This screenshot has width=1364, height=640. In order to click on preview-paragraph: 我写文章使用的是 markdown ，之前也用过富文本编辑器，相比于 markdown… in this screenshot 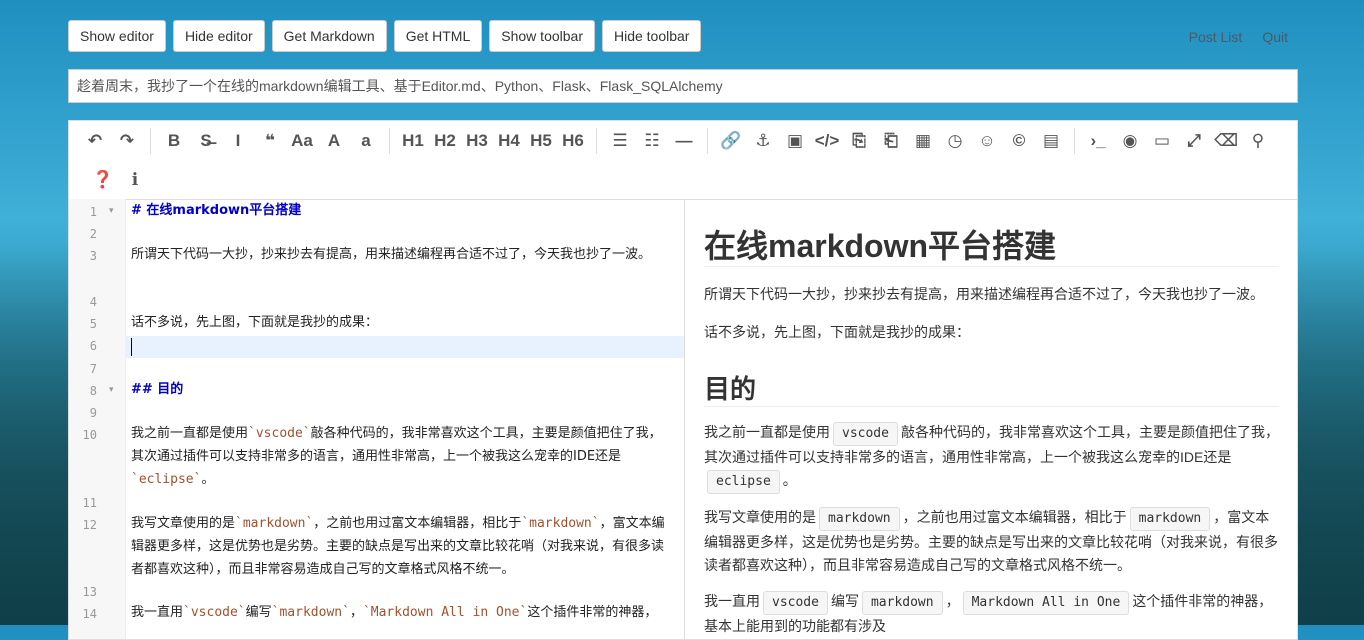, I will do `click(993, 541)`.